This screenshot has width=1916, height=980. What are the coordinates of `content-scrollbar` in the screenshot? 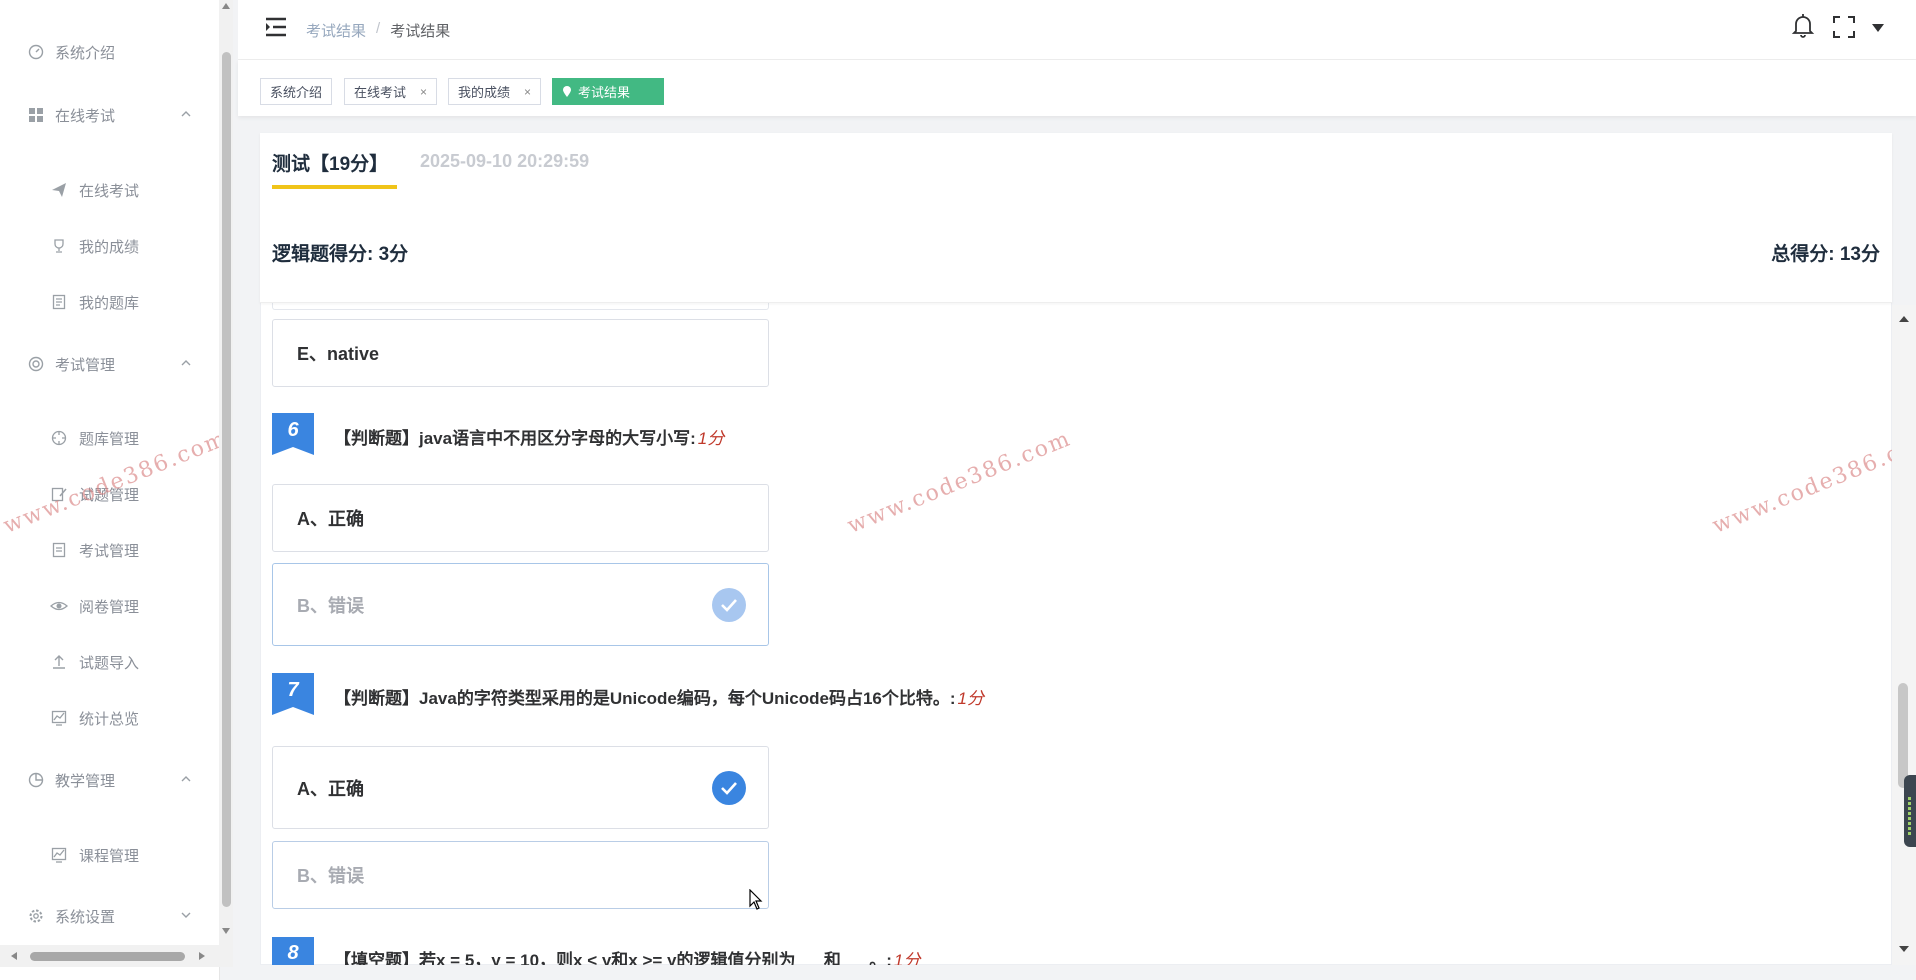 It's located at (1904, 635).